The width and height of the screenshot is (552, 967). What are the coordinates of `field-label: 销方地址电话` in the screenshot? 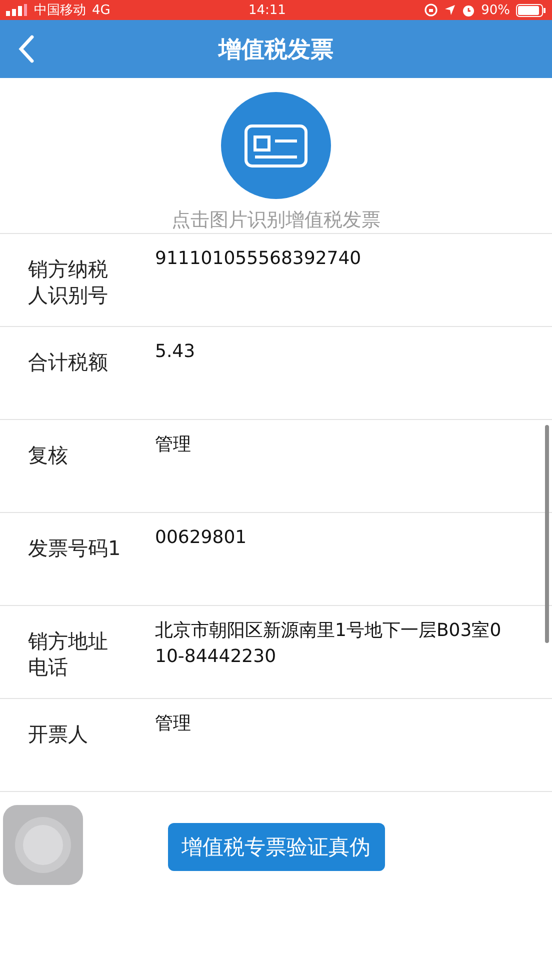 It's located at (68, 654).